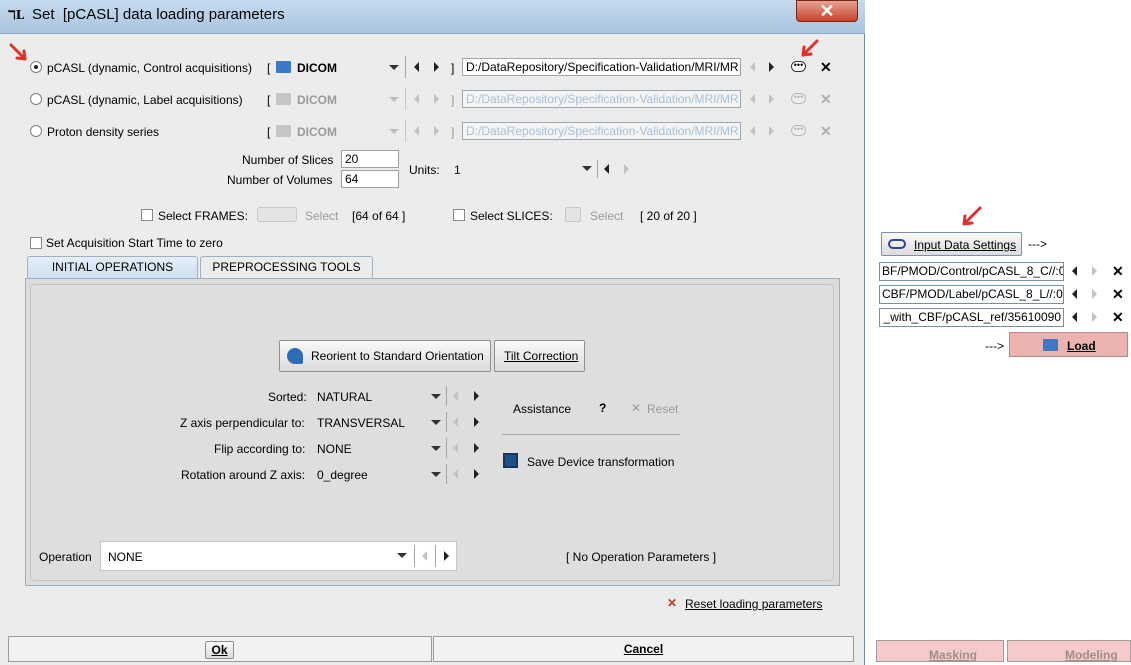  Describe the element at coordinates (827, 11) in the screenshot. I see `close-window-button: ✕` at that location.